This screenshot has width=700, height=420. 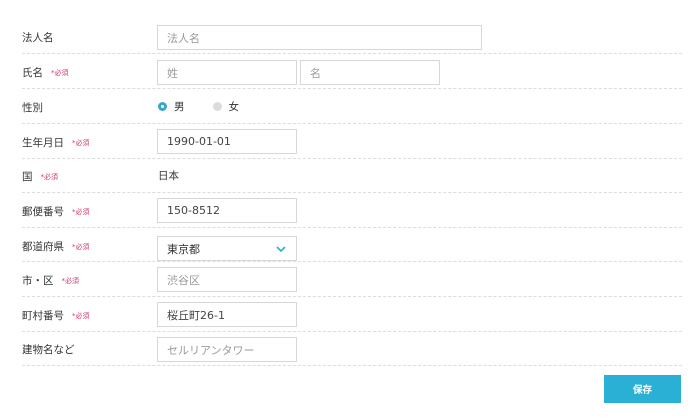 I want to click on birthdate-input: 1990-01-01, so click(x=227, y=141).